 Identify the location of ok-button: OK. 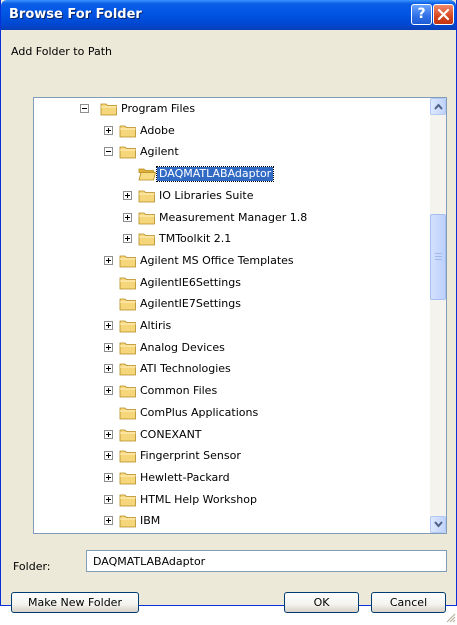
(321, 602).